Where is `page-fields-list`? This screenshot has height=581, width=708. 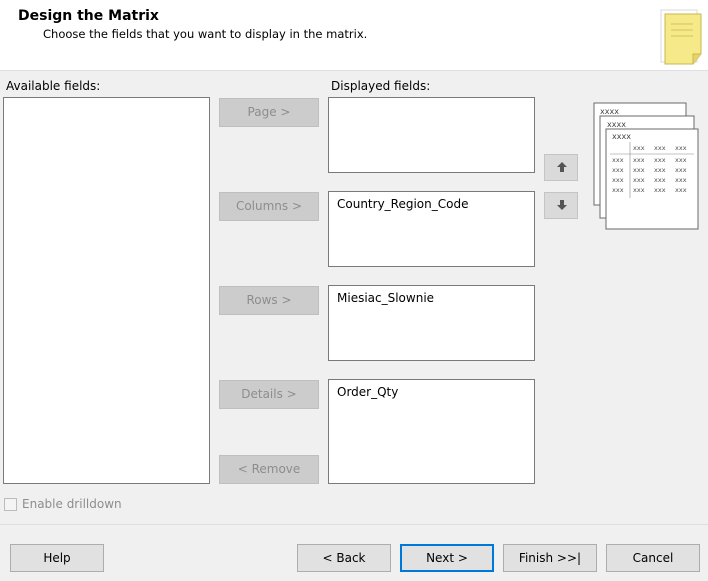
page-fields-list is located at coordinates (431, 135).